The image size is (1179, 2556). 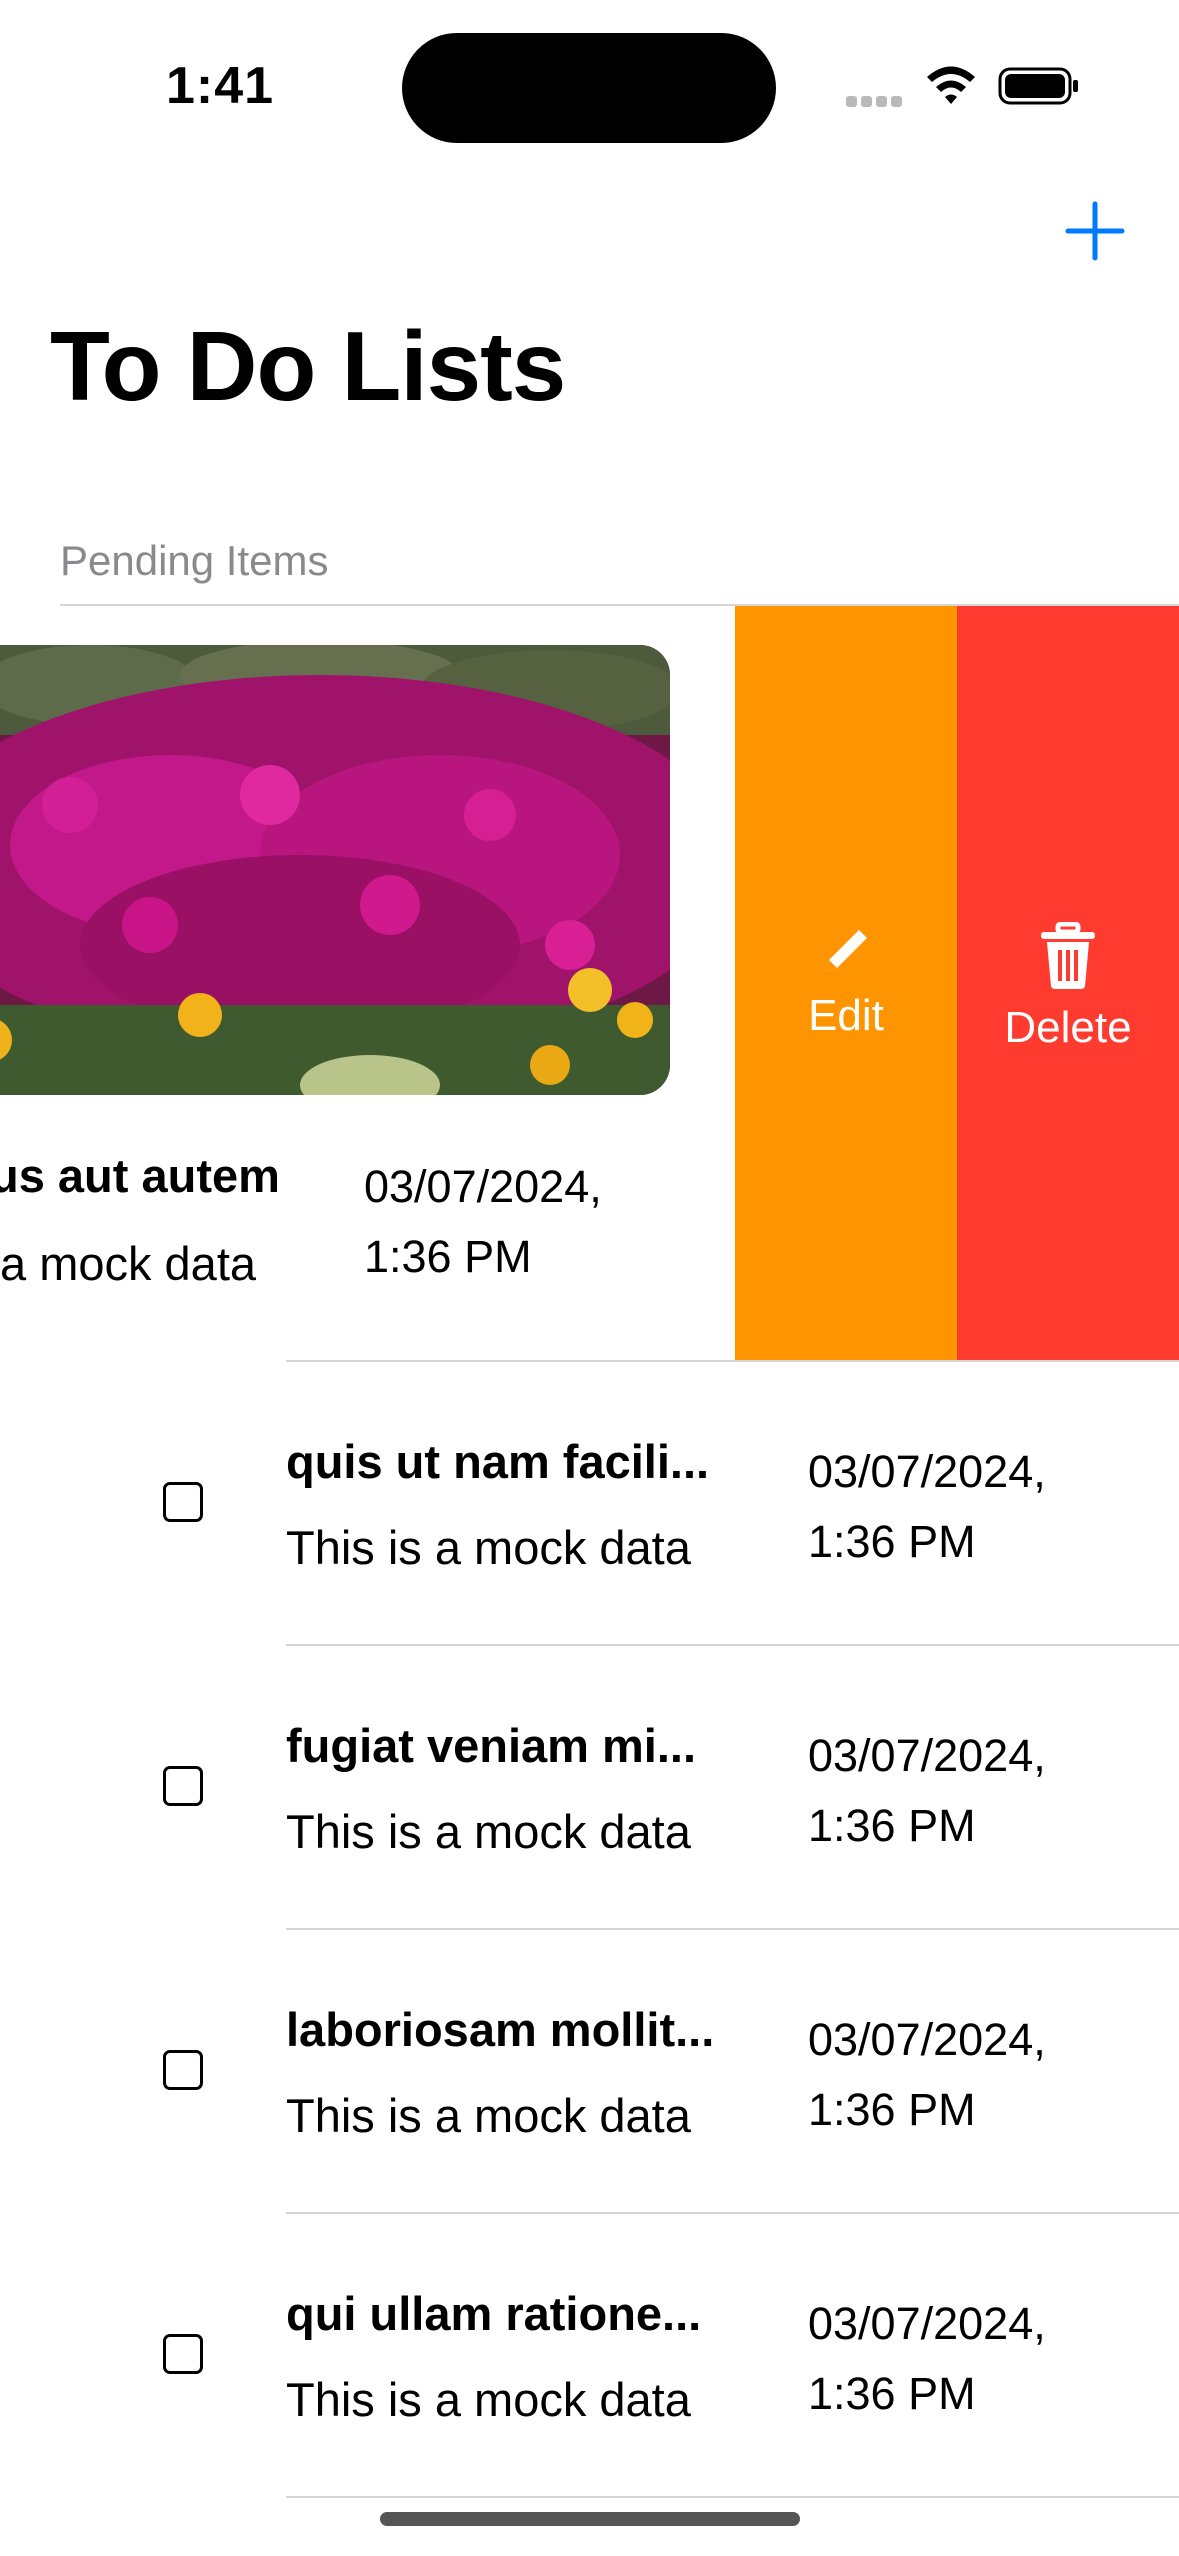 I want to click on trash-icon, so click(x=1068, y=955).